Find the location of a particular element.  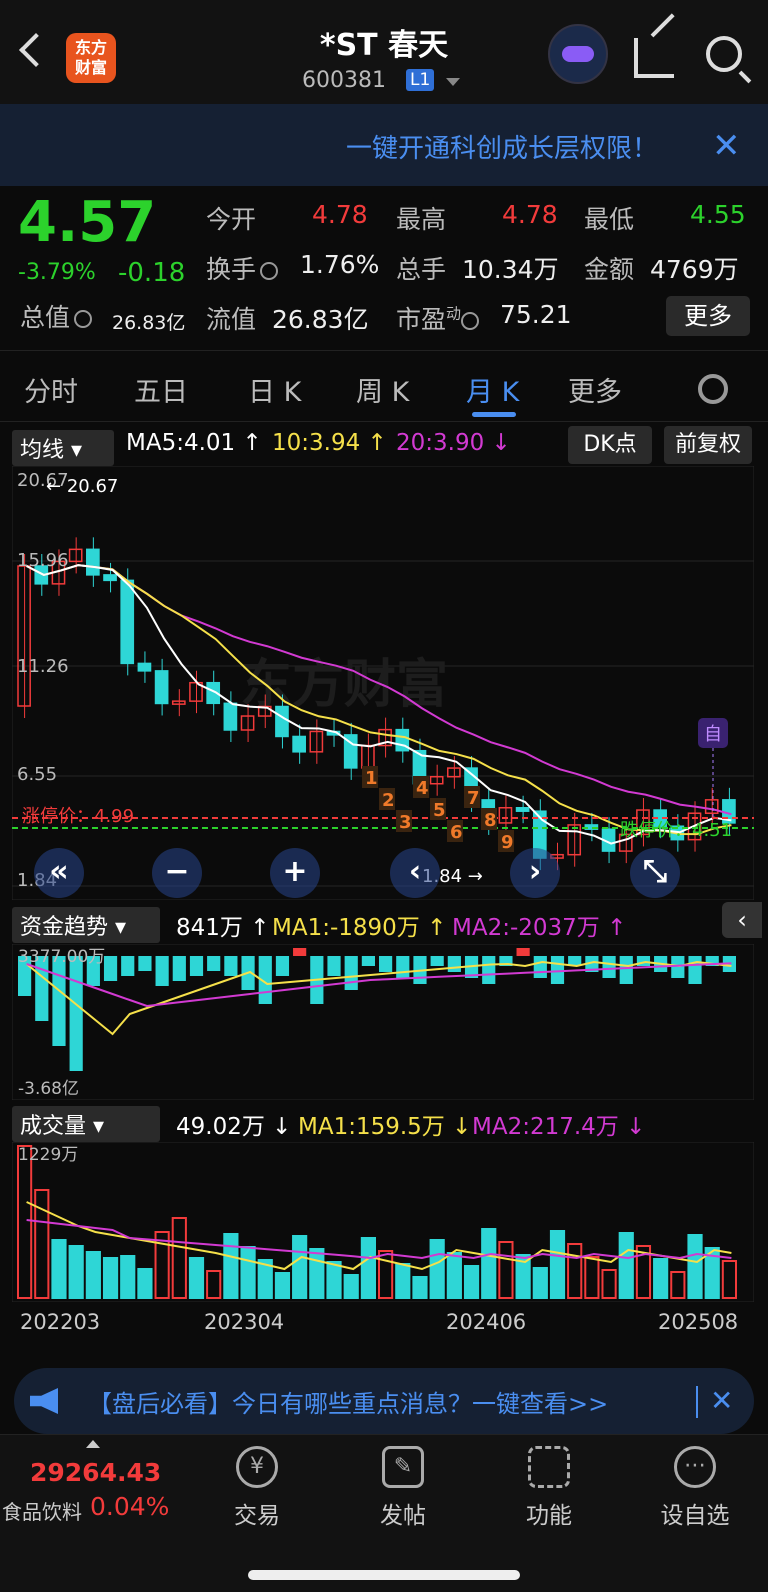

tab-more: 更多 is located at coordinates (595, 389).